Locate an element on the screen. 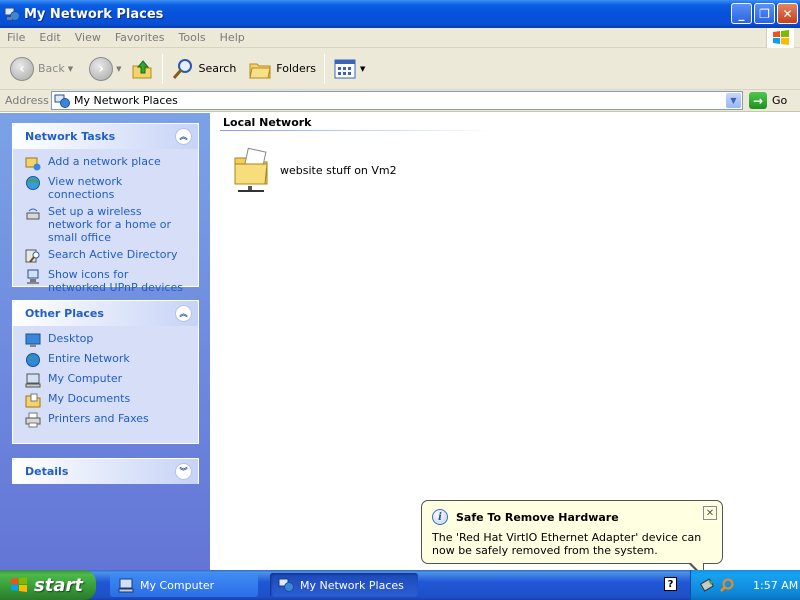 This screenshot has height=600, width=800. place-my-documents: My Documents is located at coordinates (107, 400).